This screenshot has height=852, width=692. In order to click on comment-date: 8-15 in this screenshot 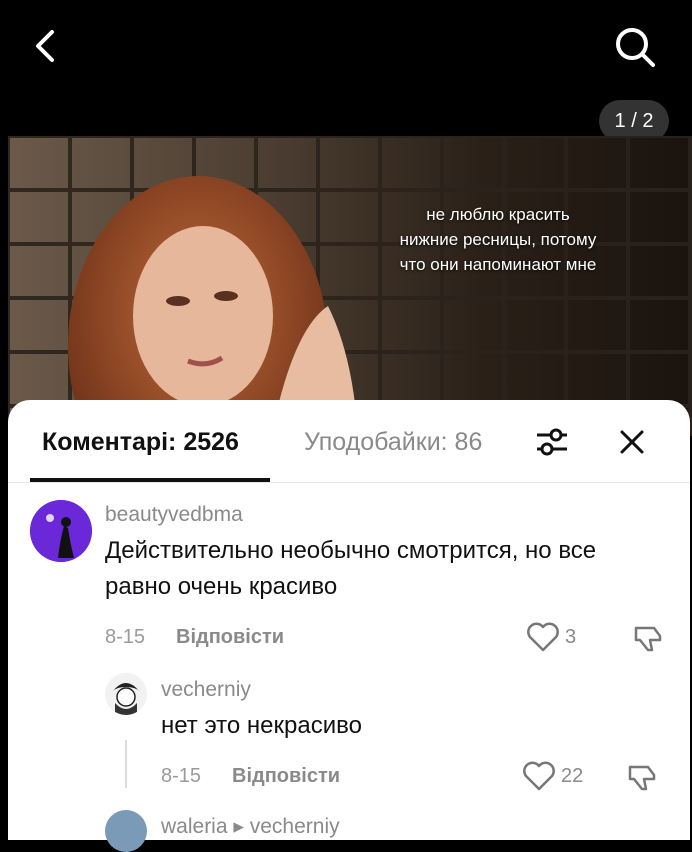, I will do `click(125, 637)`.